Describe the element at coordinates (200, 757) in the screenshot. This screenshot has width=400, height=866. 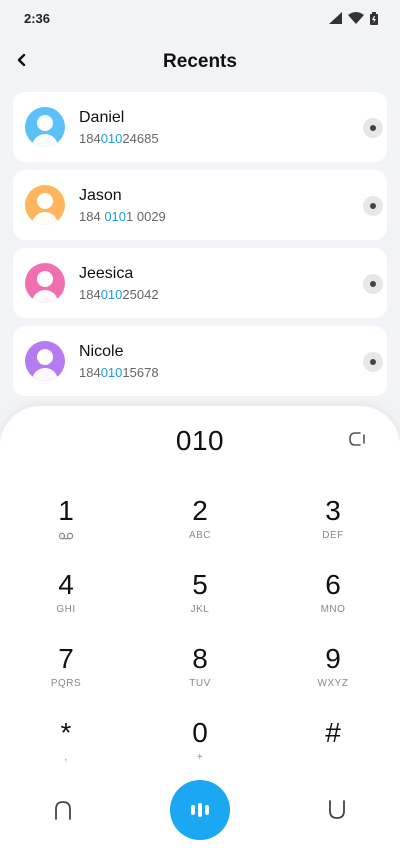
I see `key-letters: +` at that location.